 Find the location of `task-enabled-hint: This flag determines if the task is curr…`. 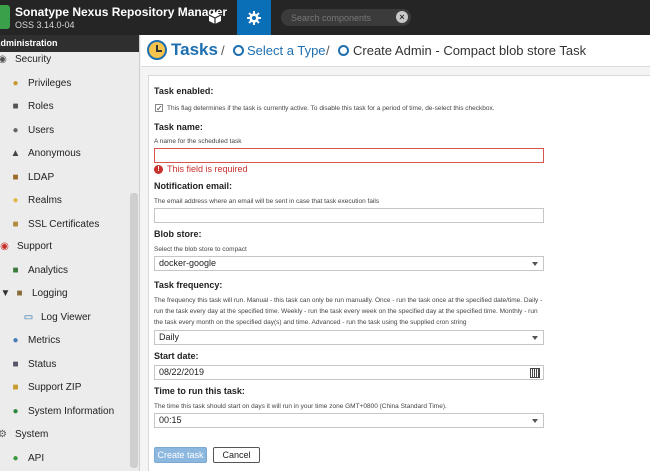

task-enabled-hint: This flag determines if the task is curr… is located at coordinates (331, 108).